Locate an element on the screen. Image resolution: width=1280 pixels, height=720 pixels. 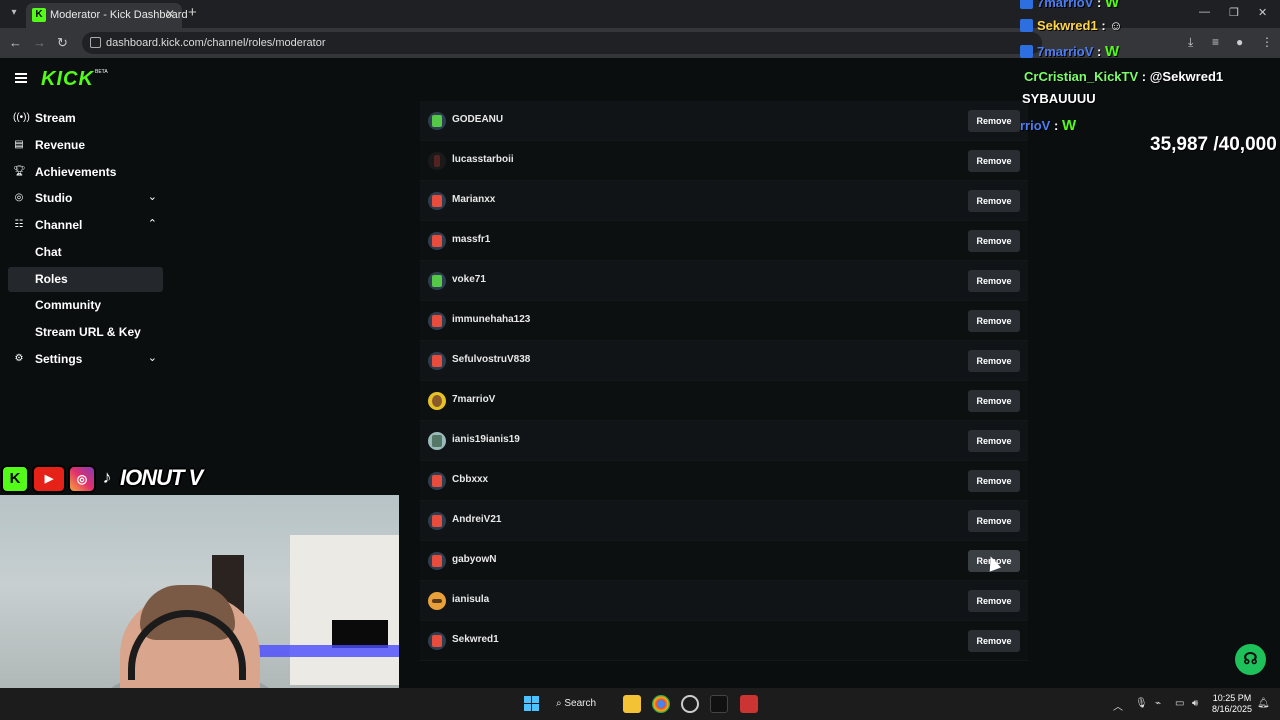
moderator-username: Cbbxxx is located at coordinates (470, 479).